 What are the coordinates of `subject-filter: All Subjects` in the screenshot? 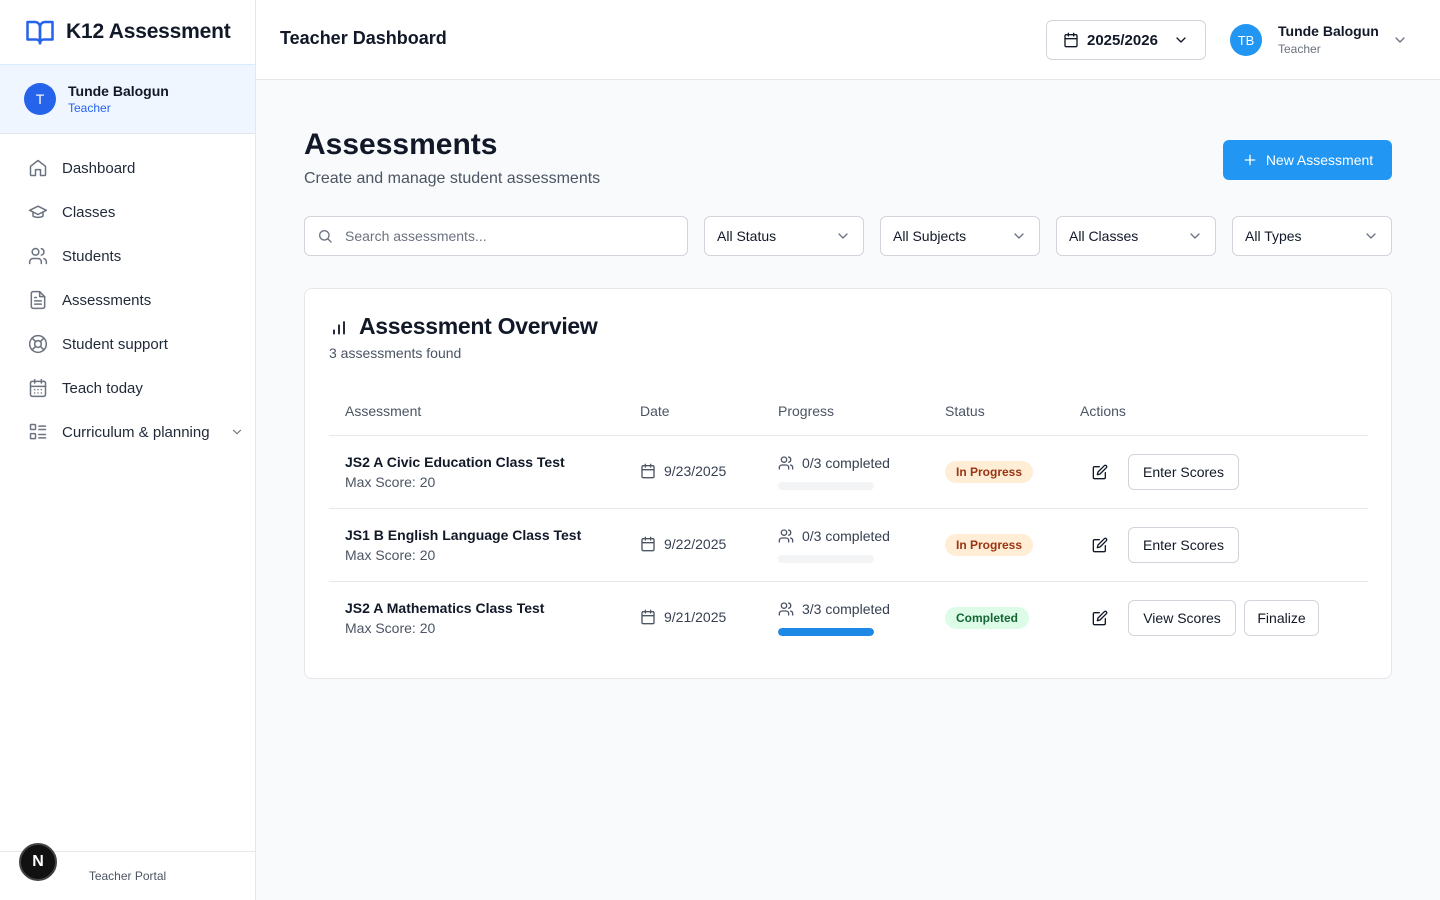 It's located at (960, 236).